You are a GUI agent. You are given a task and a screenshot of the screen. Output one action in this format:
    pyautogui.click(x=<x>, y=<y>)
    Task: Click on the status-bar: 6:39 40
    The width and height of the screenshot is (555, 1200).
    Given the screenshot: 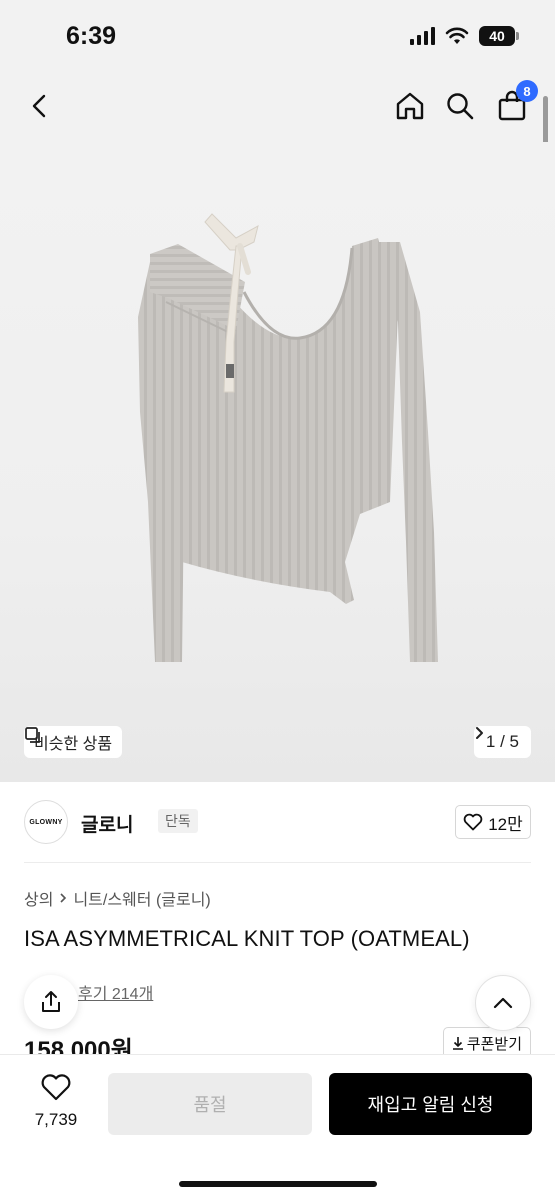 What is the action you would take?
    pyautogui.click(x=277, y=36)
    